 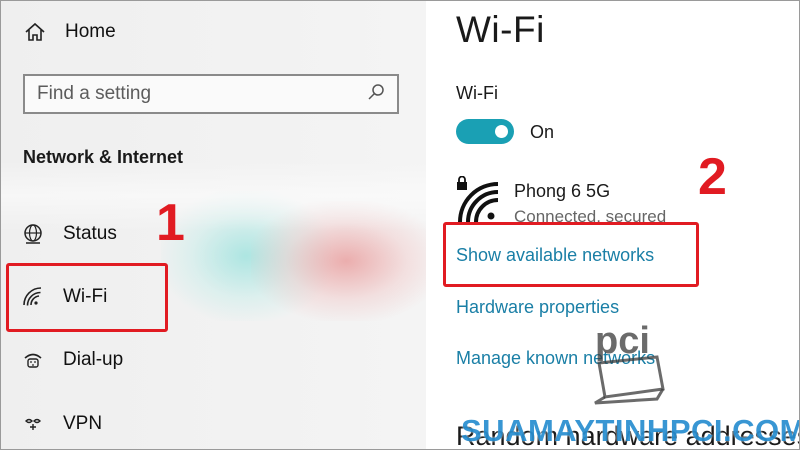 I want to click on dialup-icon, so click(x=33, y=360).